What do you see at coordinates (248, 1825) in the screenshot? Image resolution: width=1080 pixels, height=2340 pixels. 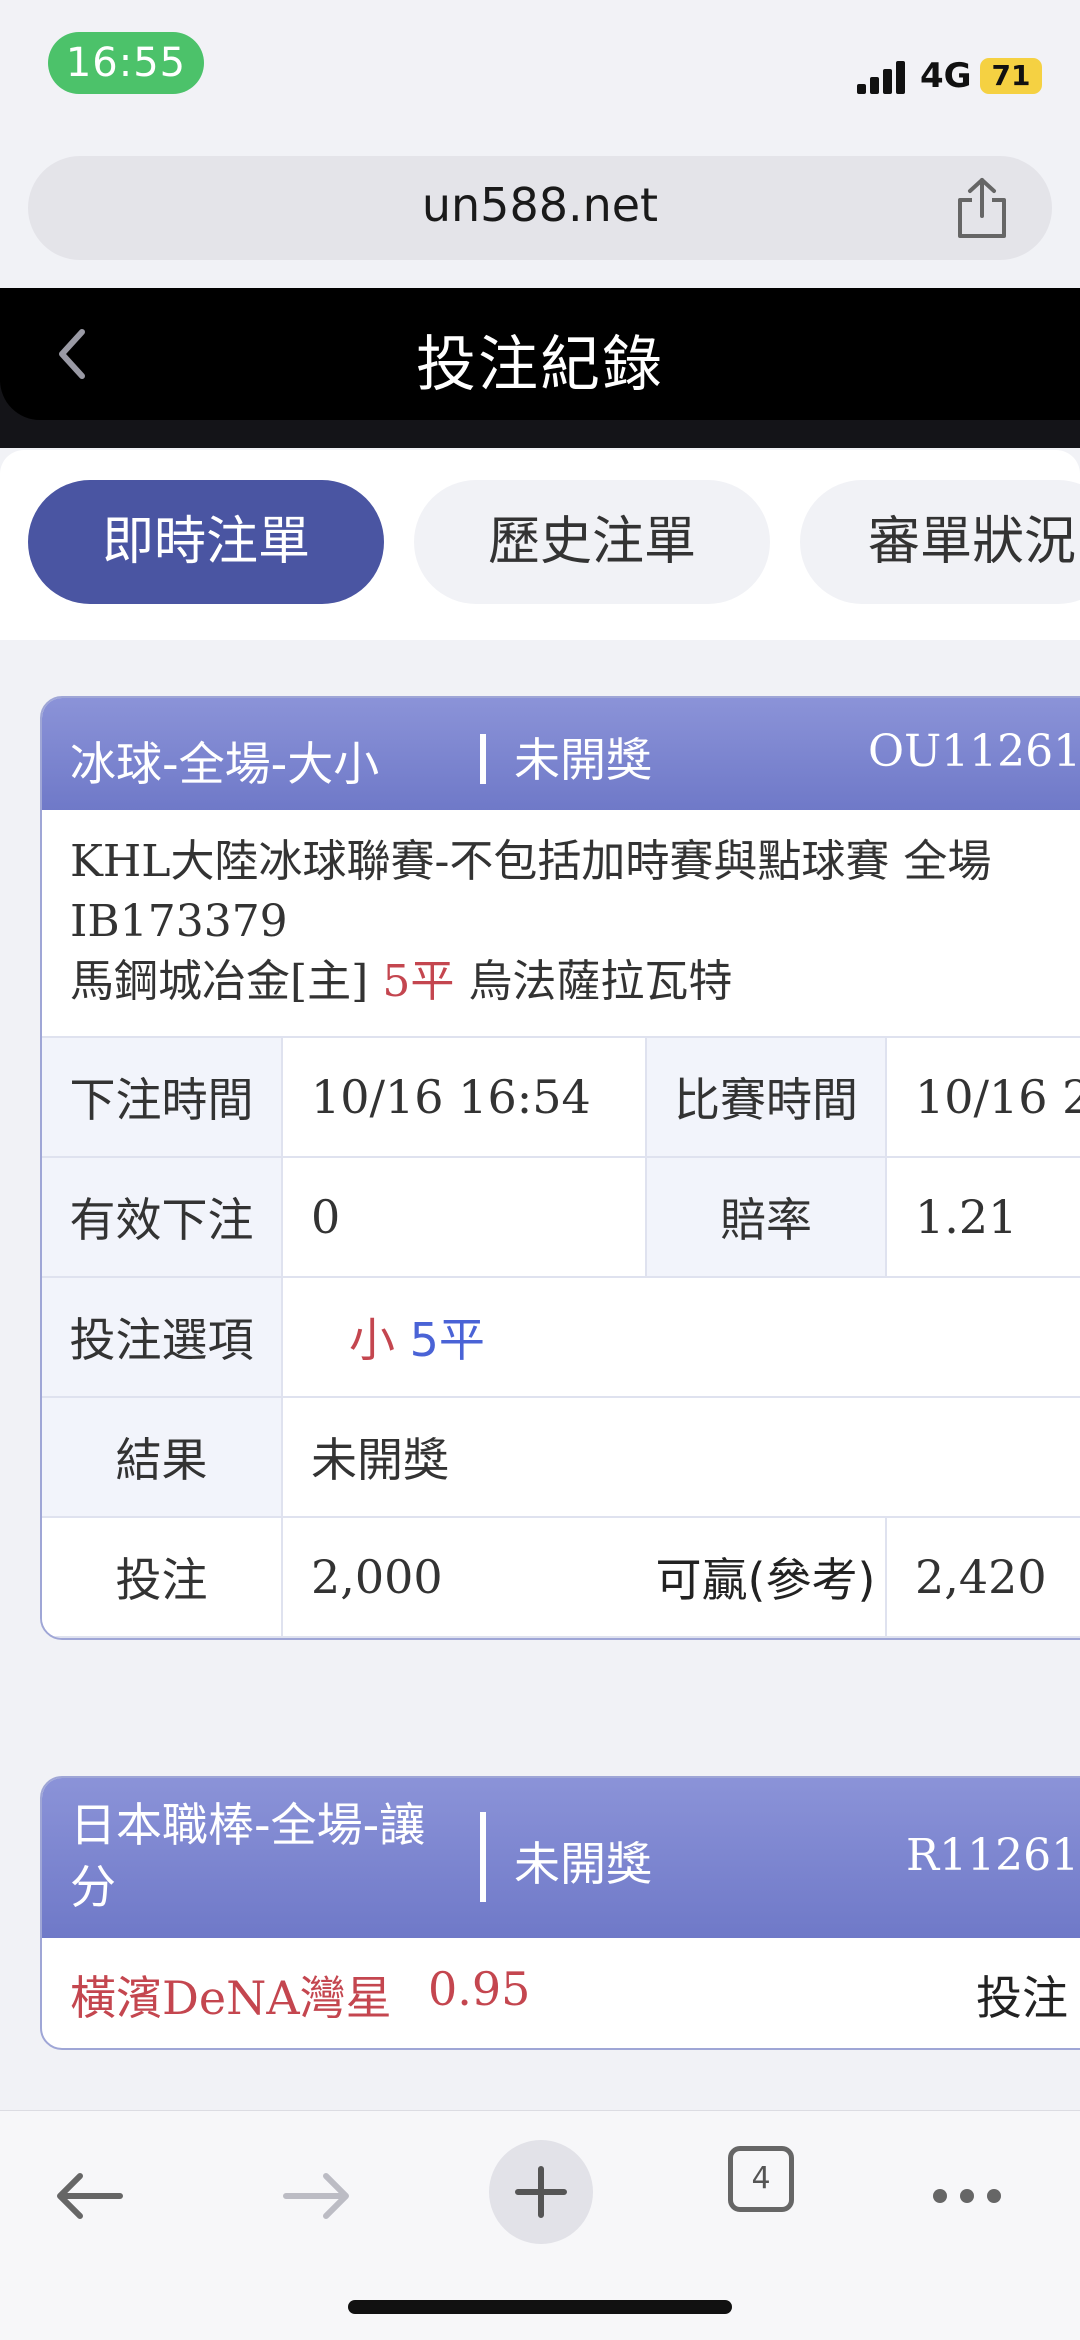 I see `bet-type-line1: 日本職棒-全場-讓` at bounding box center [248, 1825].